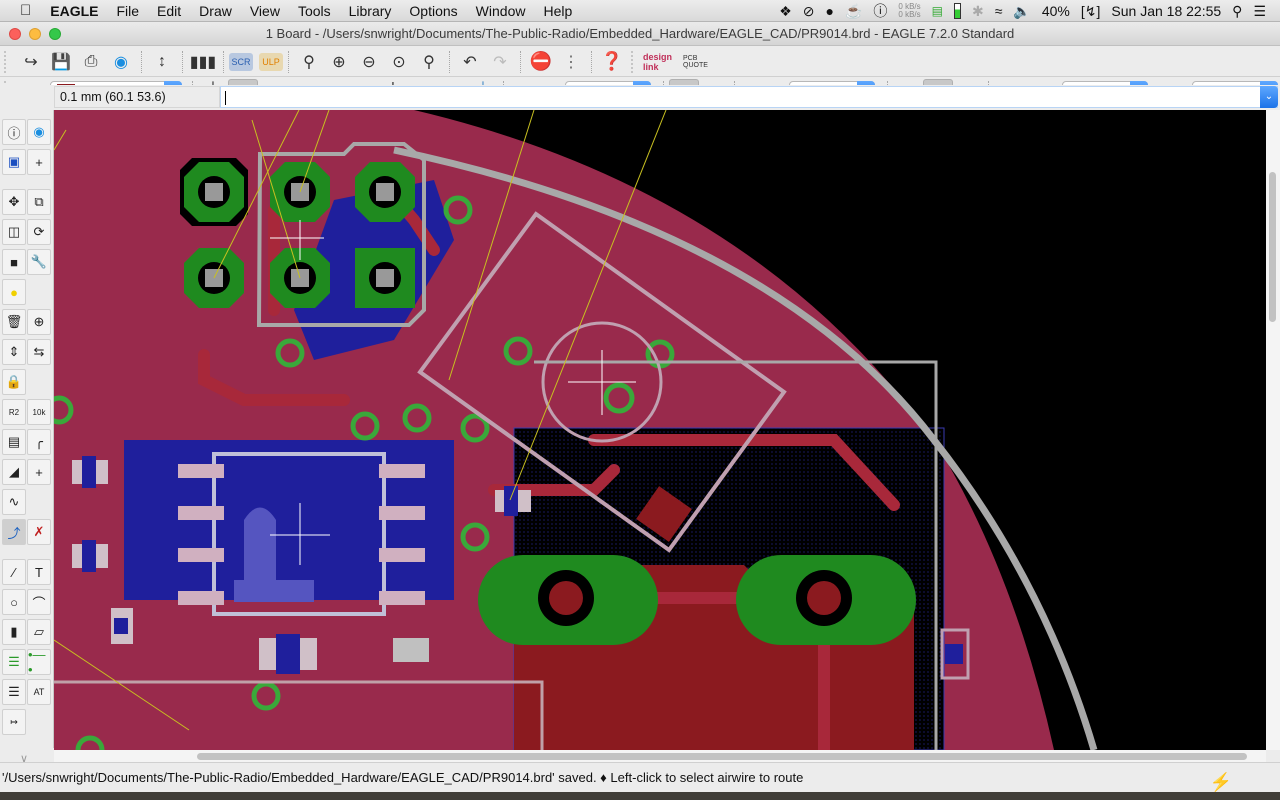  I want to click on value-icon: 10k, so click(39, 412).